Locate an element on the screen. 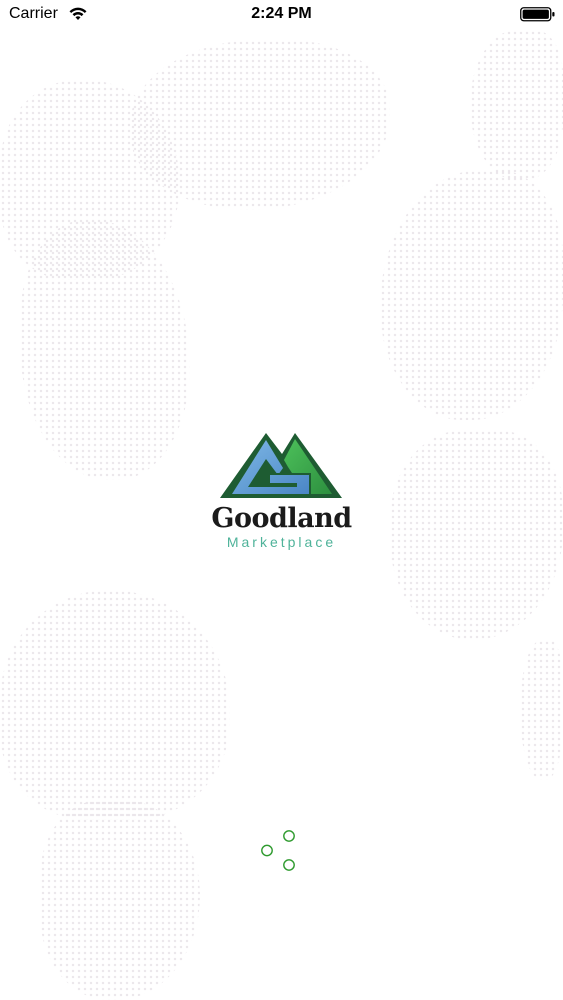 This screenshot has width=563, height=1000. mountain-g-logo-icon is located at coordinates (281, 467).